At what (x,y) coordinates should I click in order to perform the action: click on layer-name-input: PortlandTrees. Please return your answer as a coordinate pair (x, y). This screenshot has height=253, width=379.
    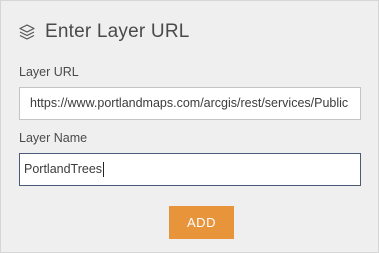
    Looking at the image, I should click on (190, 169).